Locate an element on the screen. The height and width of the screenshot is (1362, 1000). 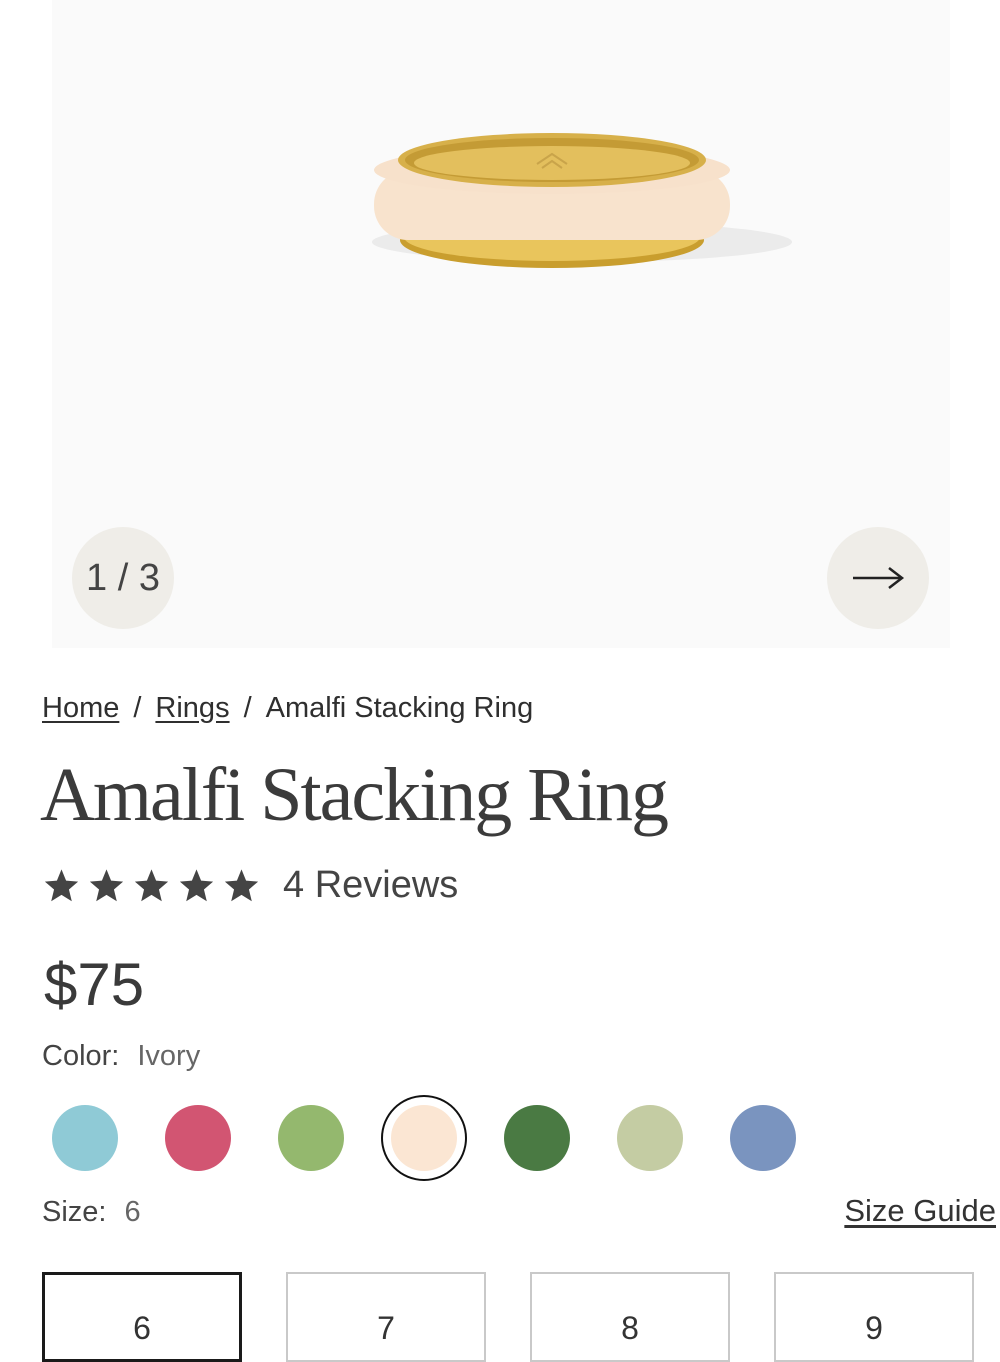
product-title: Amalfi Stacking Ring is located at coordinates (354, 795).